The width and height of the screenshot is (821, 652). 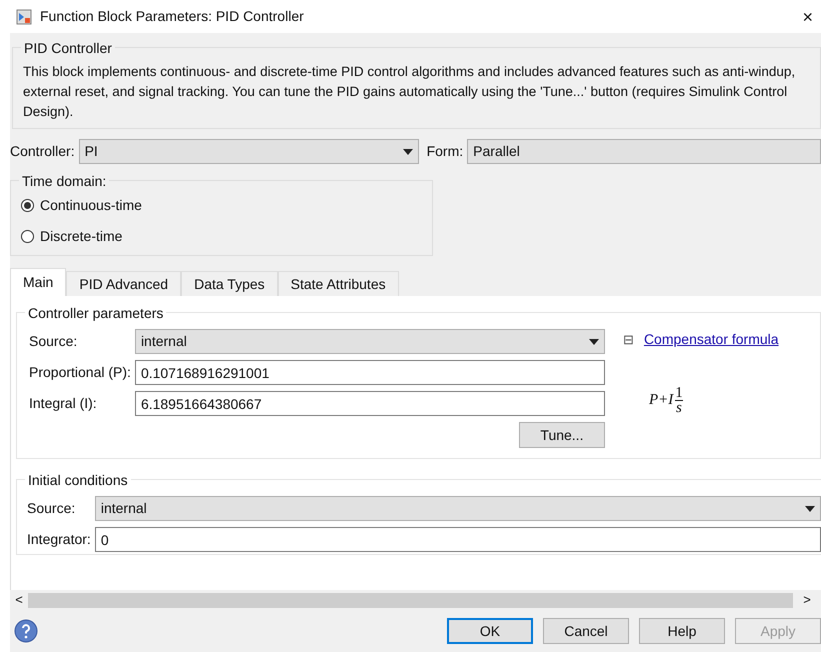 What do you see at coordinates (457, 539) in the screenshot?
I see `integrator-field: 0` at bounding box center [457, 539].